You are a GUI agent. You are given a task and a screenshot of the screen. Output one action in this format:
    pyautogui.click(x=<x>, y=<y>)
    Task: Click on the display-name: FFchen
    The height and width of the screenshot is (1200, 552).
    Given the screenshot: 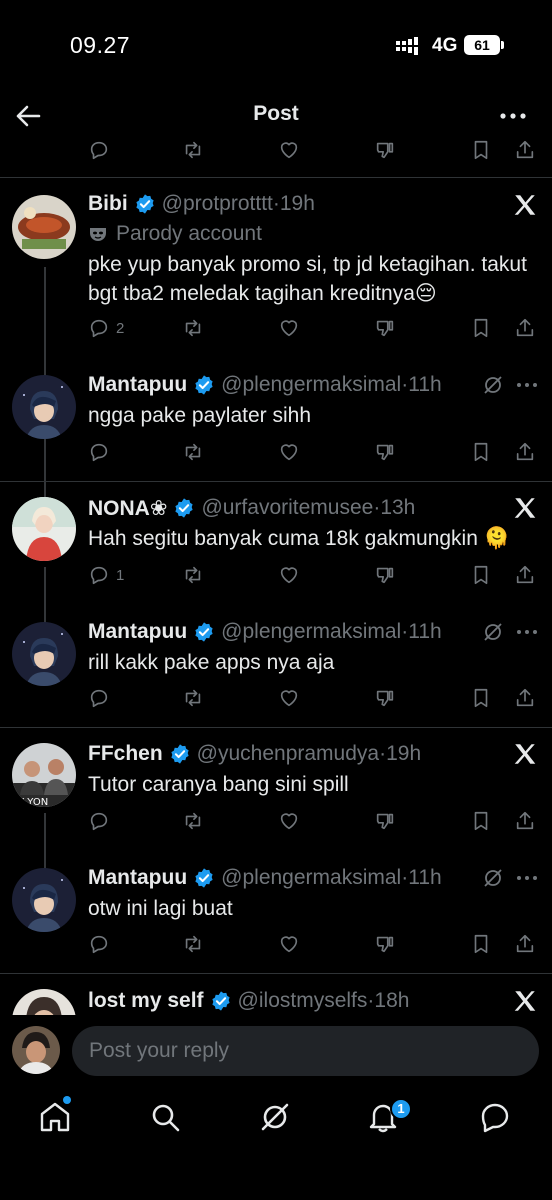 What is the action you would take?
    pyautogui.click(x=125, y=754)
    